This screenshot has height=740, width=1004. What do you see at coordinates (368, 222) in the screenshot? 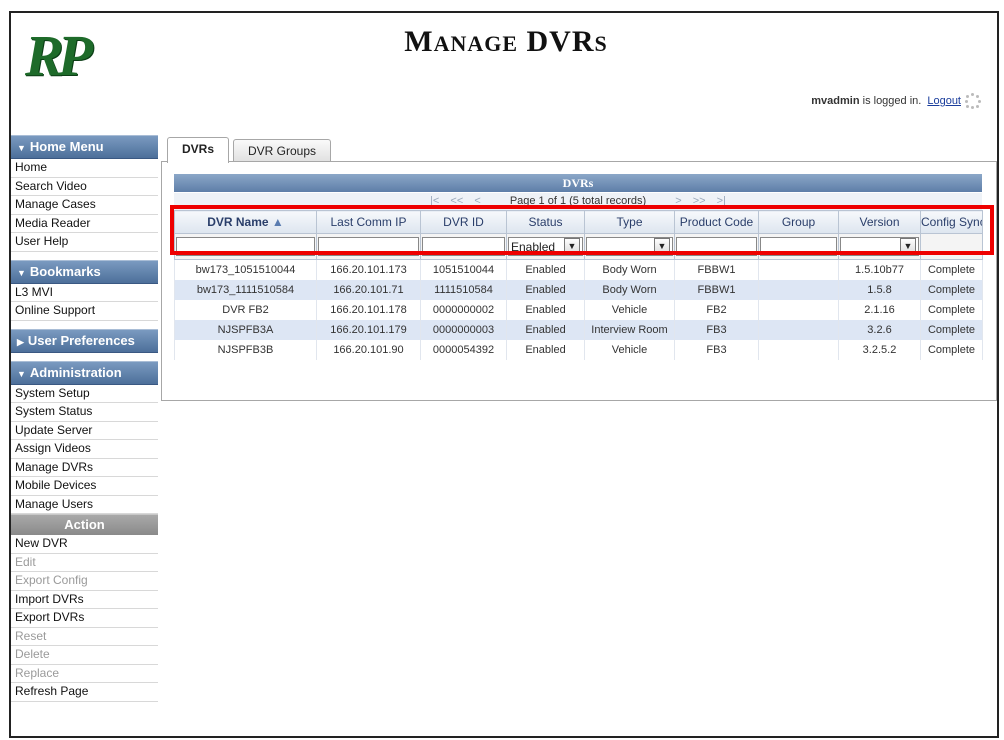
I see `column-header-last-comm-ip: Last Comm IP` at bounding box center [368, 222].